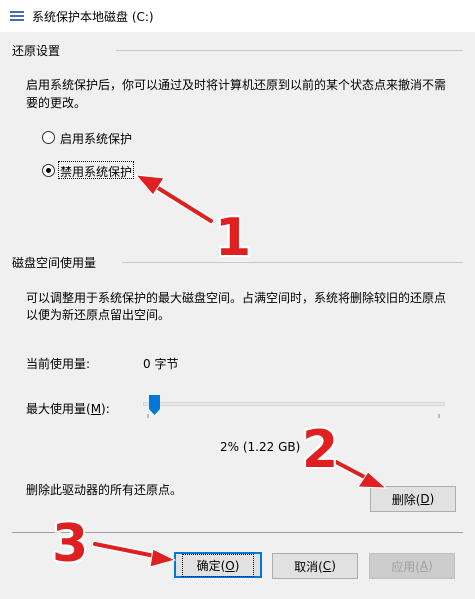 This screenshot has height=599, width=475. Describe the element at coordinates (54, 263) in the screenshot. I see `disk-usage-heading: 磁盘空间使用量` at that location.